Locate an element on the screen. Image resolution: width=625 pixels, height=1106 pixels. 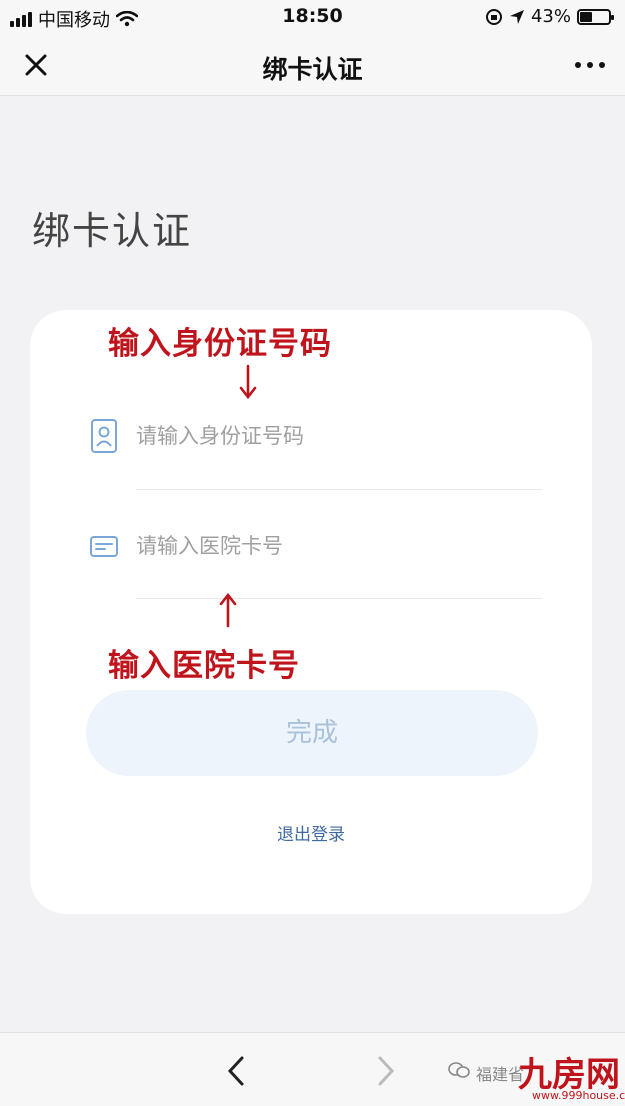
hospital-card-field is located at coordinates (316, 546).